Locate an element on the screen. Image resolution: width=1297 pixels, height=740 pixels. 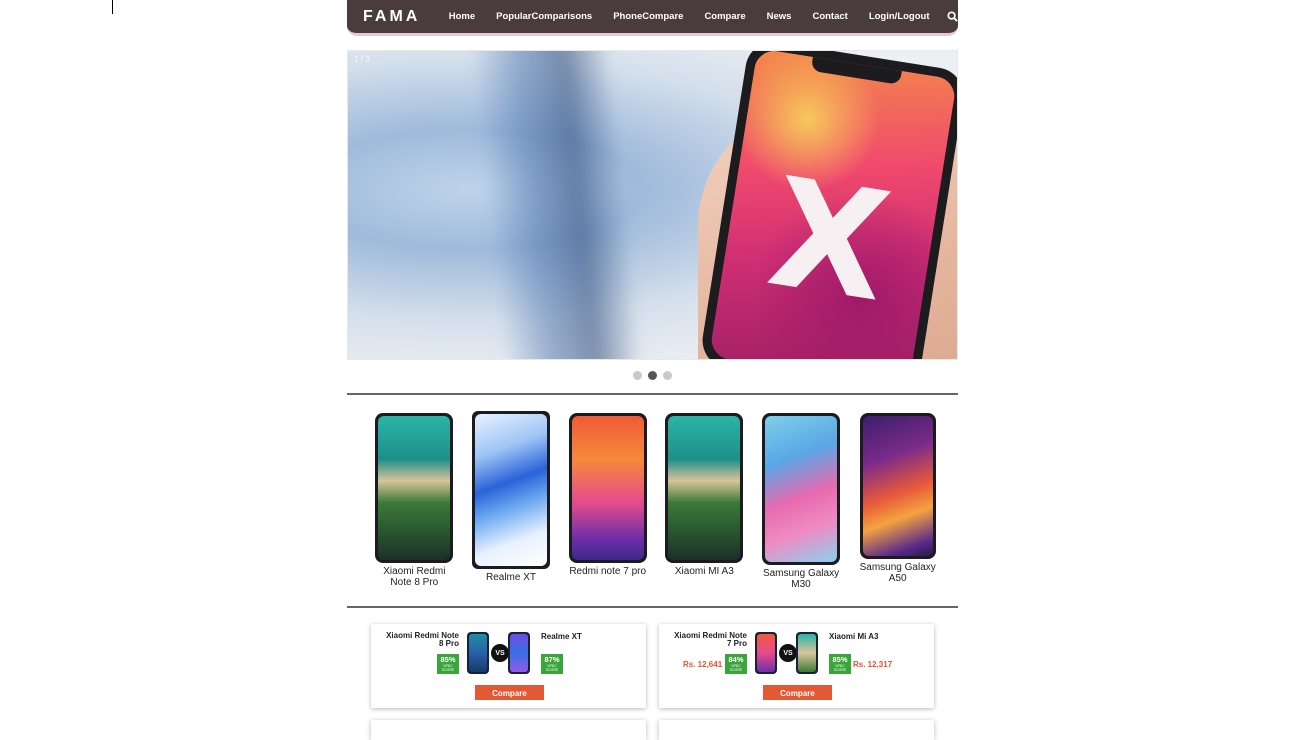
phone-name: Xiaomi Redmi Note 8 Pro is located at coordinates (414, 577).